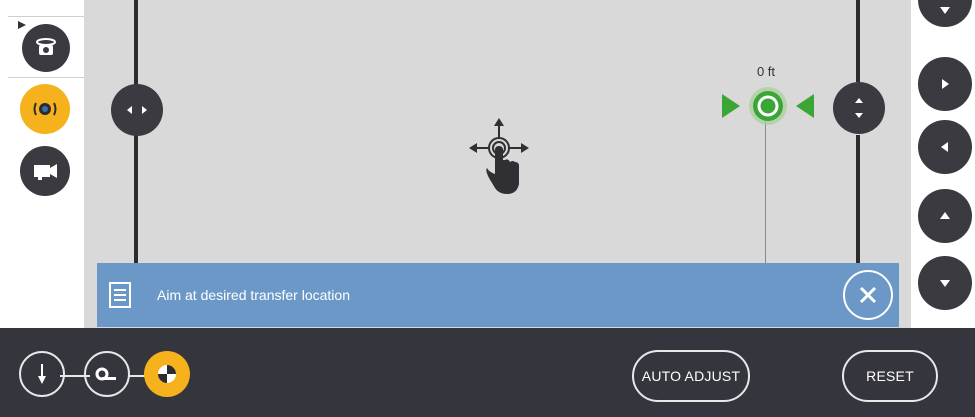 The width and height of the screenshot is (975, 417). I want to click on right-toolbar, so click(943, 164).